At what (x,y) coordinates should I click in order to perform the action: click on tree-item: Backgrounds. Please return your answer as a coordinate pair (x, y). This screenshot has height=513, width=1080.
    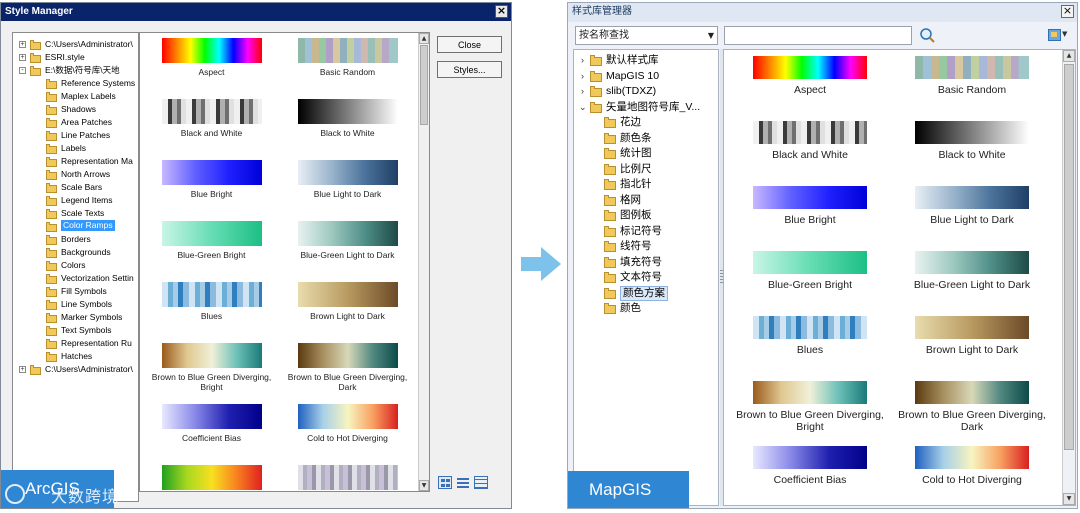
    Looking at the image, I should click on (75, 252).